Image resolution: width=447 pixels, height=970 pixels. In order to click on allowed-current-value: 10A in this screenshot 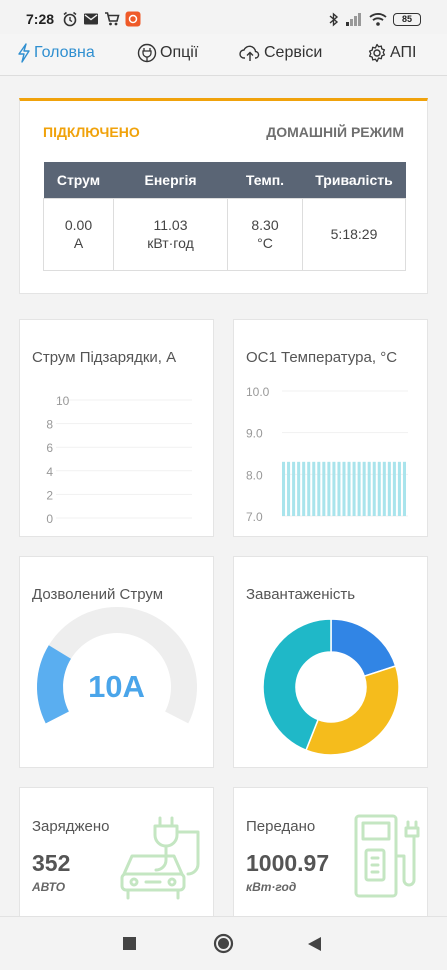, I will do `click(116, 686)`.